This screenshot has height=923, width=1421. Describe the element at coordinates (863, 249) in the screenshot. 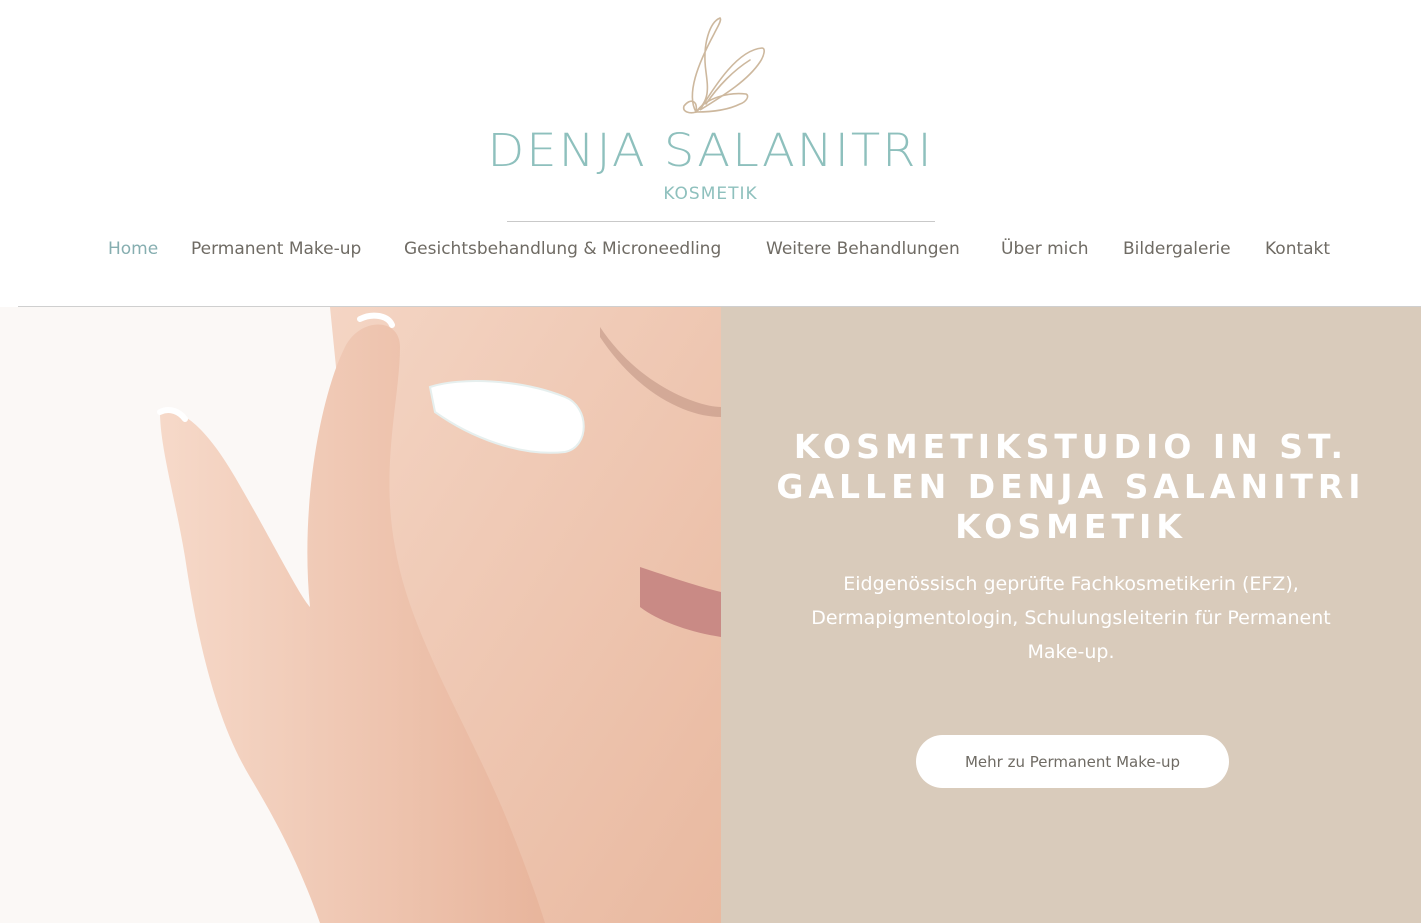

I see `nav-item-weitere-behandlungen: Weitere Behandlungen` at that location.